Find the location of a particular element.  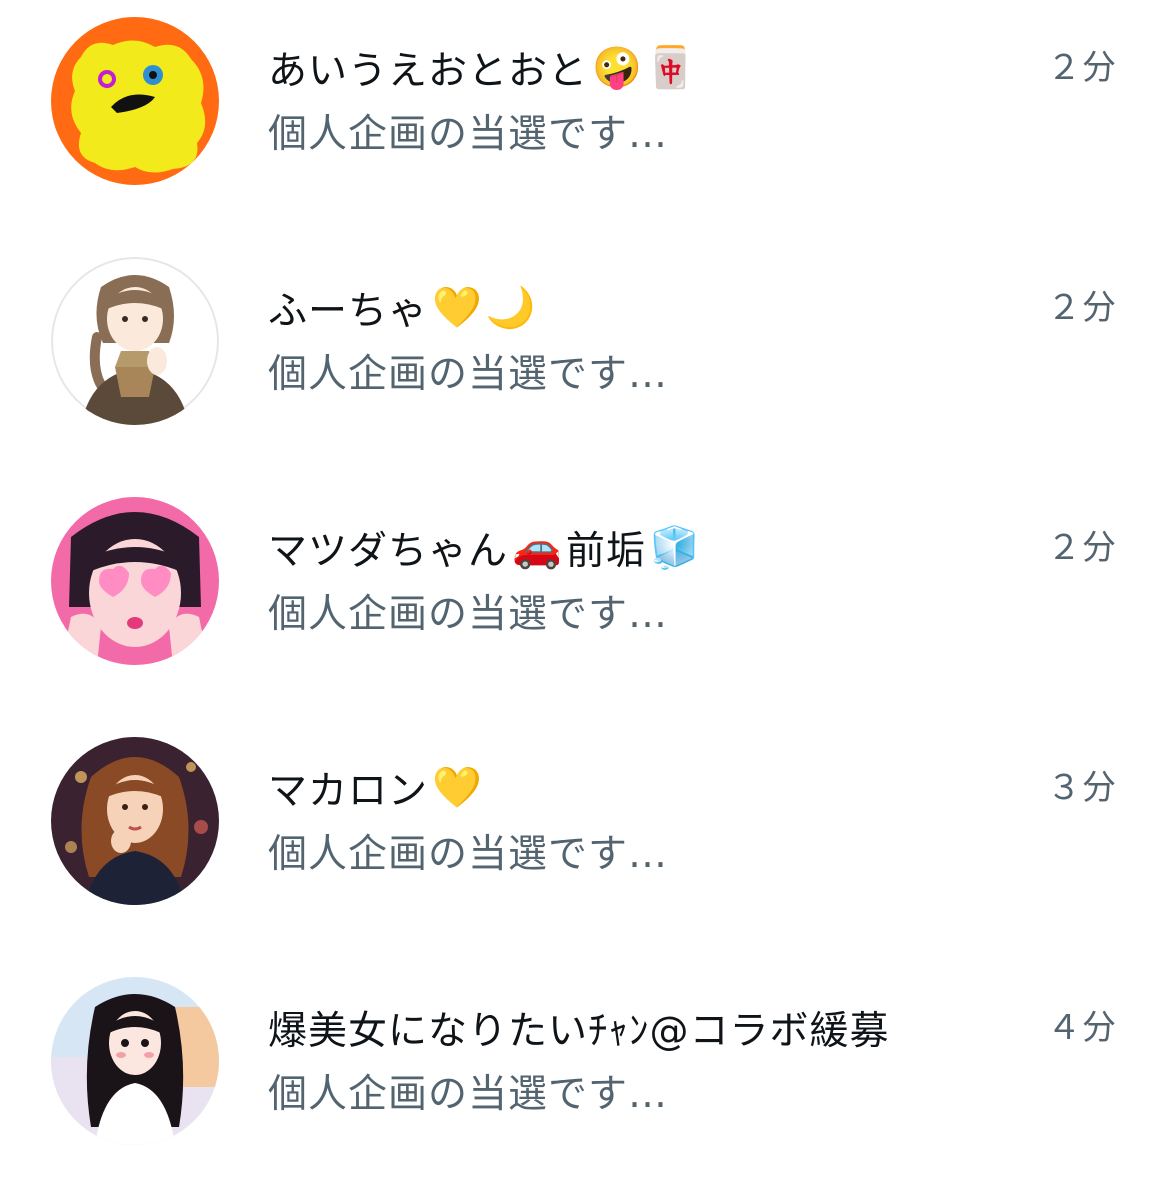

ice-cube-emoji-icon: 🧊 is located at coordinates (674, 548).